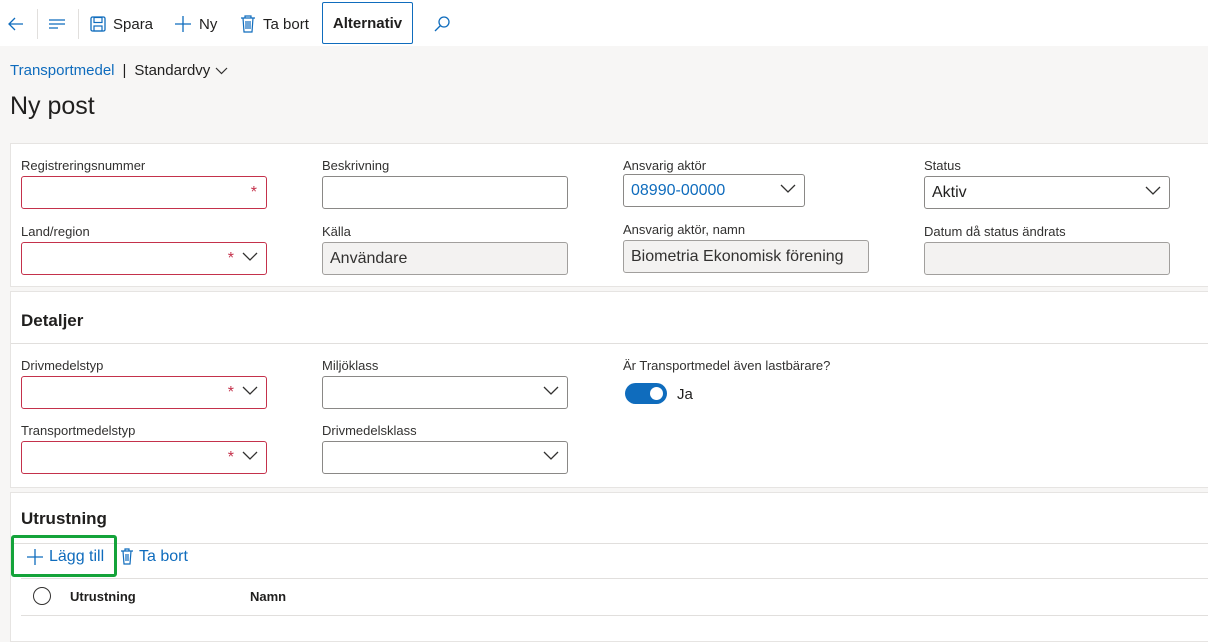  What do you see at coordinates (445, 392) in the screenshot?
I see `env-class-select` at bounding box center [445, 392].